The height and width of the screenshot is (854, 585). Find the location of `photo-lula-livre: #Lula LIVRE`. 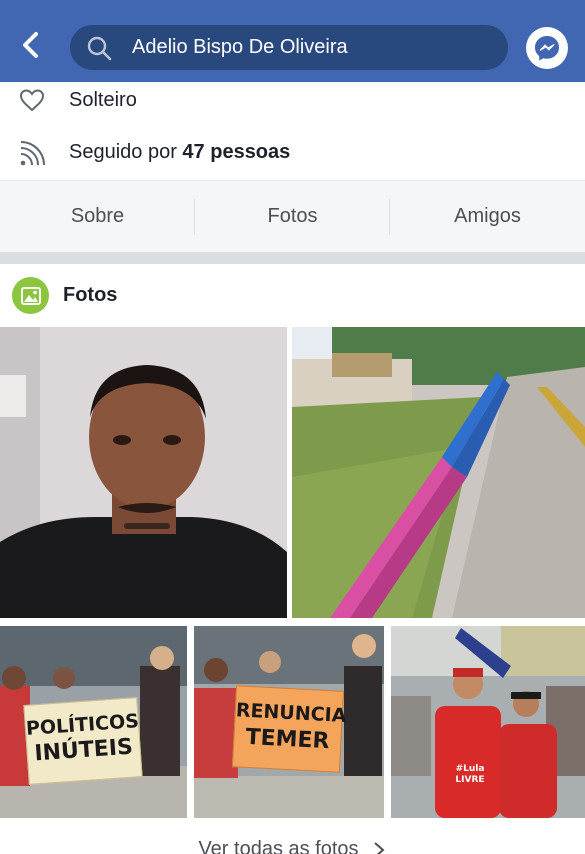

photo-lula-livre: #Lula LIVRE is located at coordinates (488, 722).